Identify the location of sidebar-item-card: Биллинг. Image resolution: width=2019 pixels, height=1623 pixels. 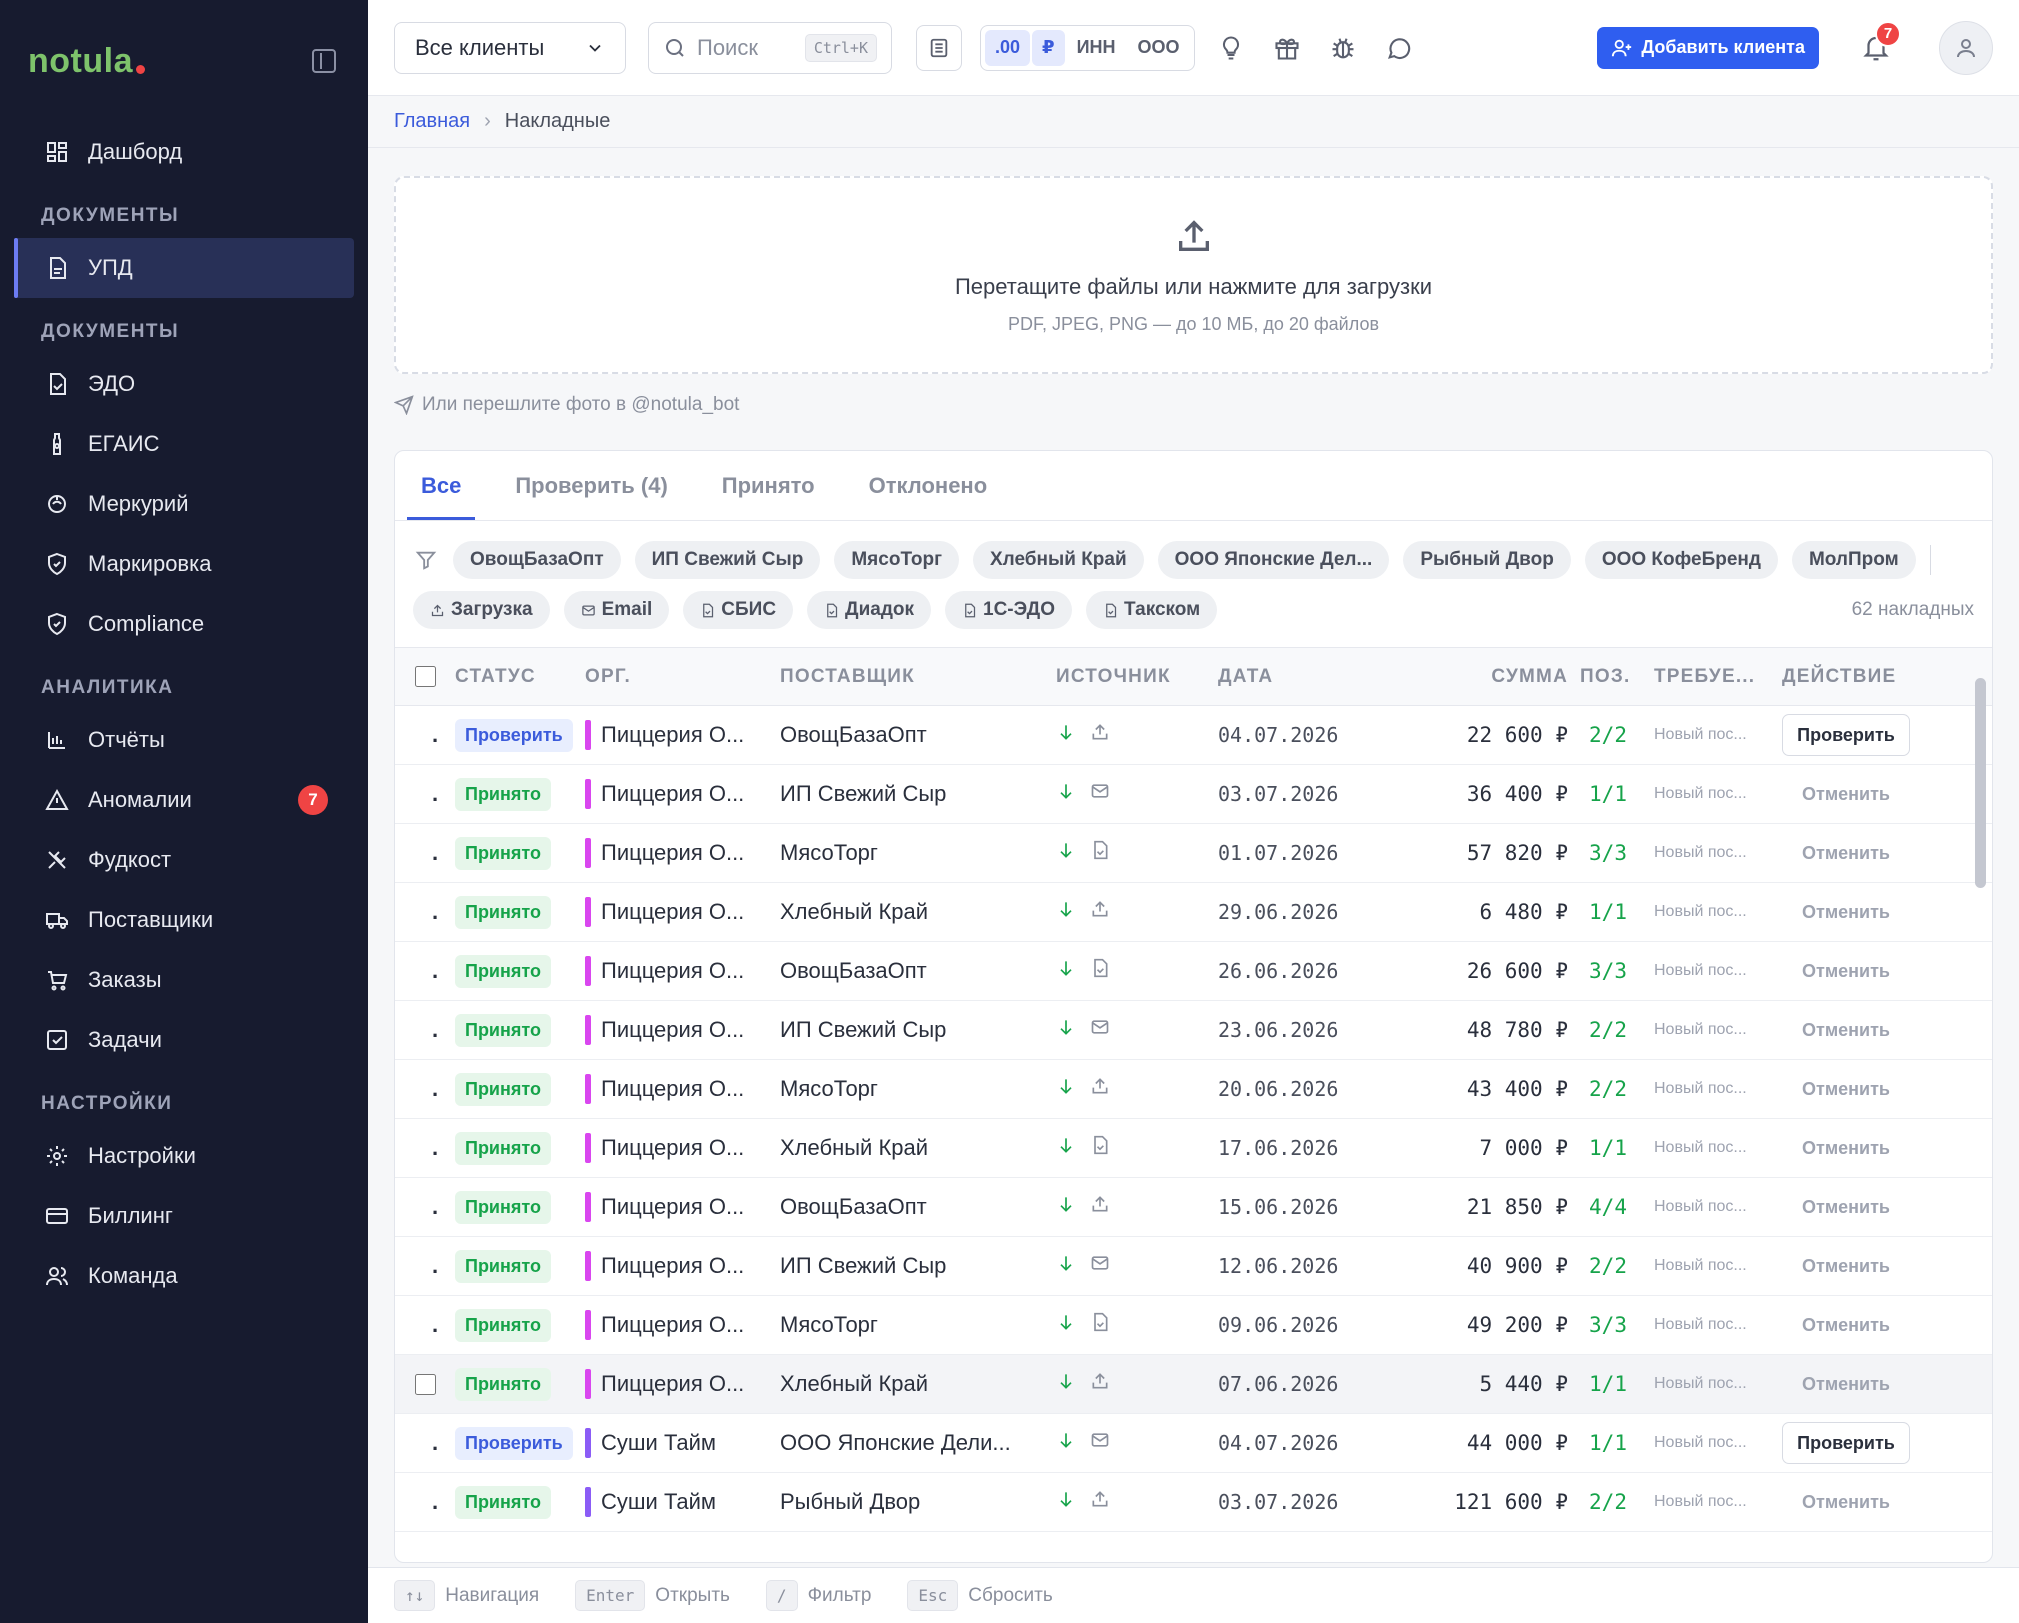
(184, 1216).